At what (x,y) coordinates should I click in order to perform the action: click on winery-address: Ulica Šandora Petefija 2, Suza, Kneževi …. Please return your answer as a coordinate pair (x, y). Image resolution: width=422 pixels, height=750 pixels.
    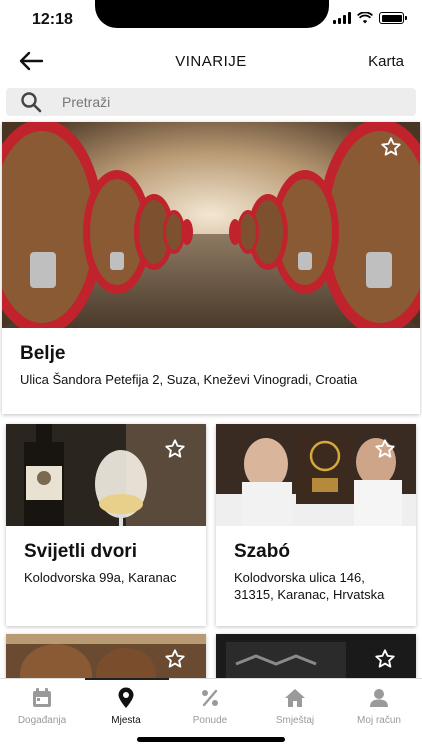
    Looking at the image, I should click on (189, 379).